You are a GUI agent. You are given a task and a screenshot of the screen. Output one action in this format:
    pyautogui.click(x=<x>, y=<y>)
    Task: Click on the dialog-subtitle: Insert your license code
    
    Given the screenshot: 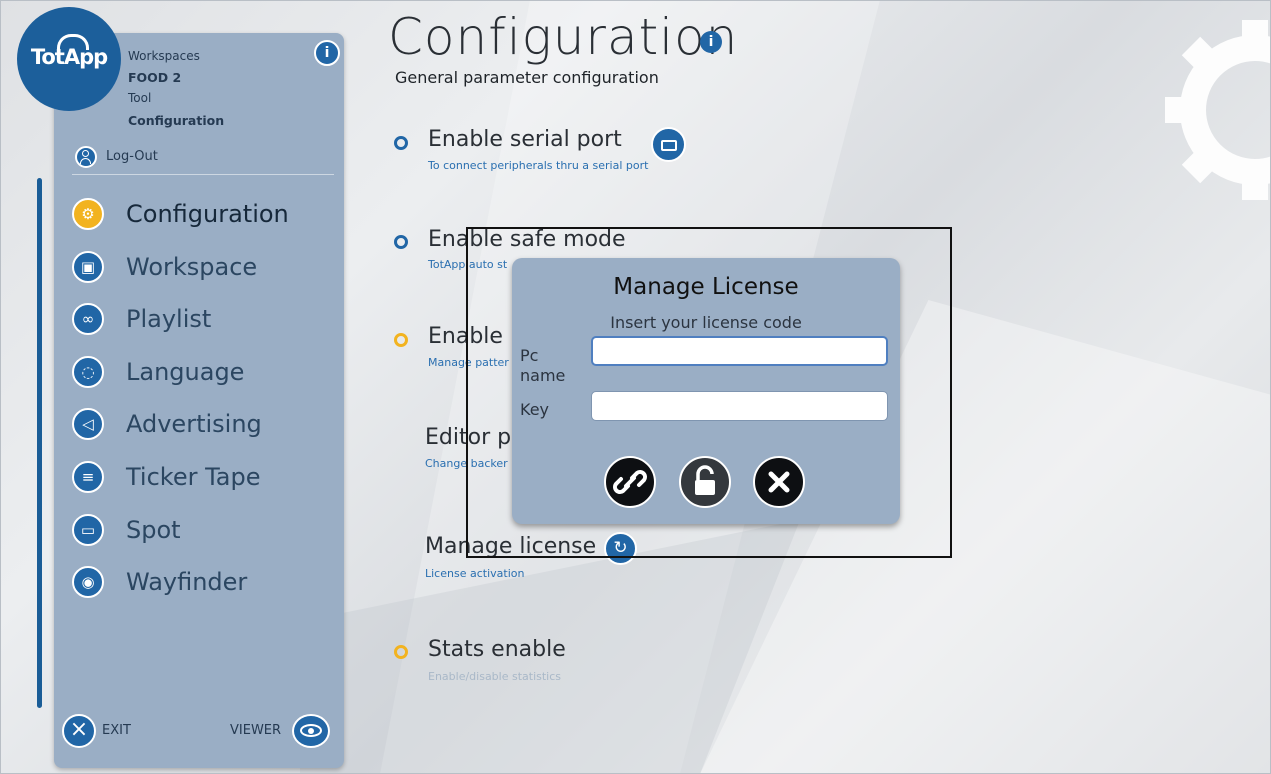 What is the action you would take?
    pyautogui.click(x=706, y=322)
    